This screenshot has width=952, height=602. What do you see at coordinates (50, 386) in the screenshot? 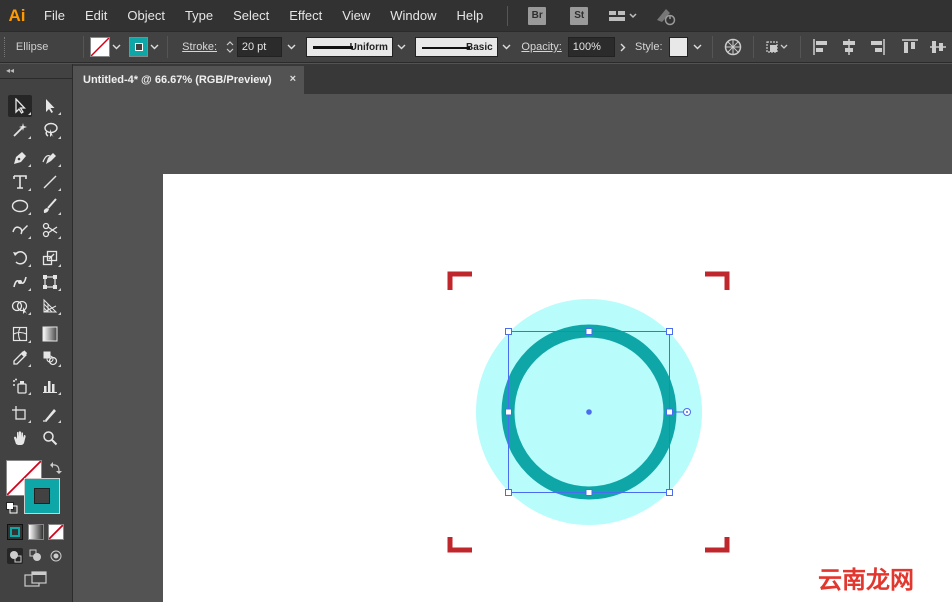
I see `column-graph-tool` at bounding box center [50, 386].